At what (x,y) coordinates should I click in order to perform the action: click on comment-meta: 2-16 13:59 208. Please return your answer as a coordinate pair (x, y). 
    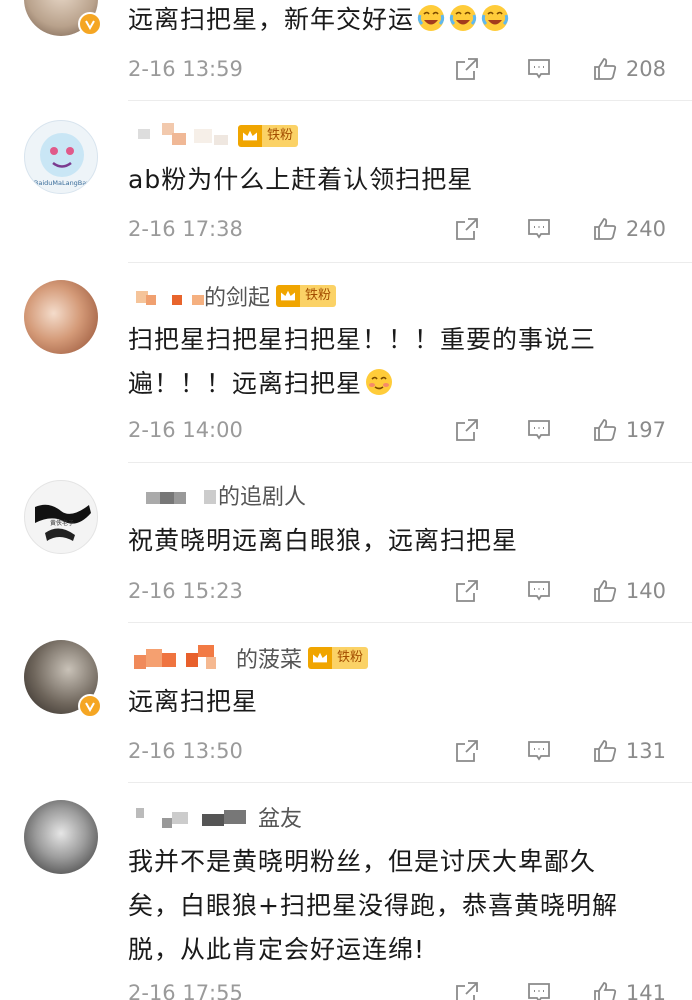
    Looking at the image, I should click on (397, 69).